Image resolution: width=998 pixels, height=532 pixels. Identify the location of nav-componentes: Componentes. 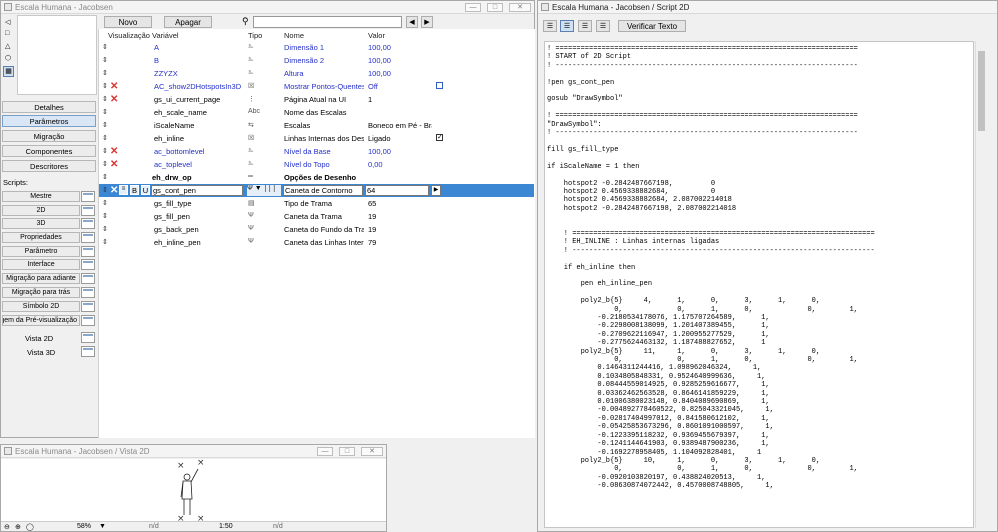
(49, 151).